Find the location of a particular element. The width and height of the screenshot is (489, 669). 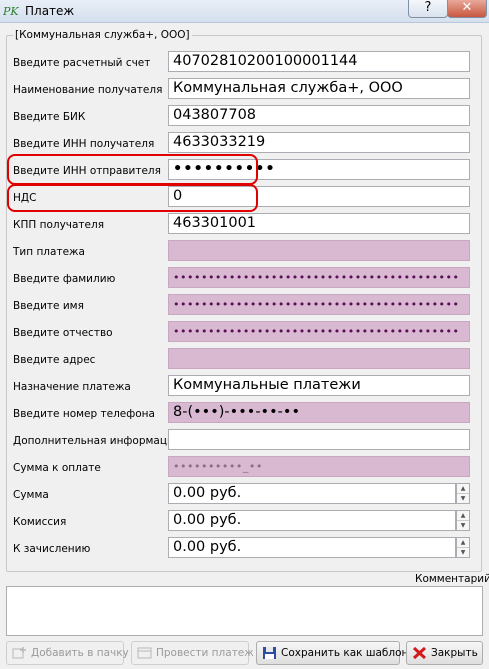

window-title: Платеж is located at coordinates (50, 11).